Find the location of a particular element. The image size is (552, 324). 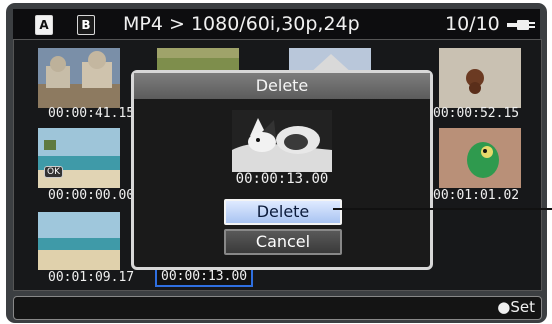

delete-button: Delete is located at coordinates (283, 212).